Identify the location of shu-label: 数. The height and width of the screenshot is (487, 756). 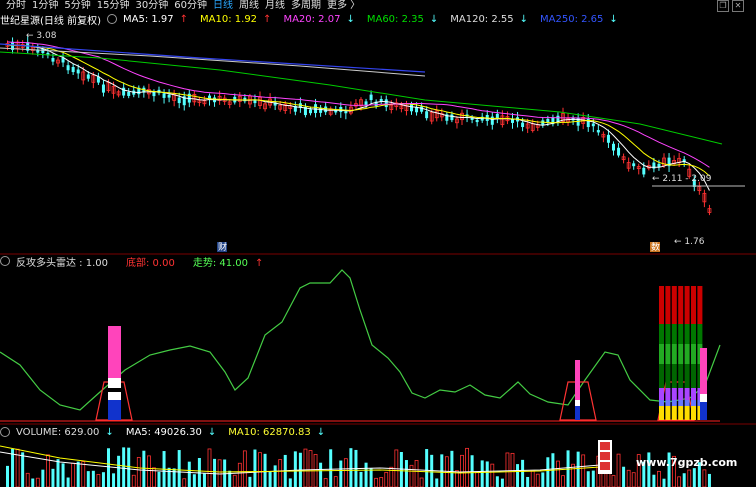
(655, 247).